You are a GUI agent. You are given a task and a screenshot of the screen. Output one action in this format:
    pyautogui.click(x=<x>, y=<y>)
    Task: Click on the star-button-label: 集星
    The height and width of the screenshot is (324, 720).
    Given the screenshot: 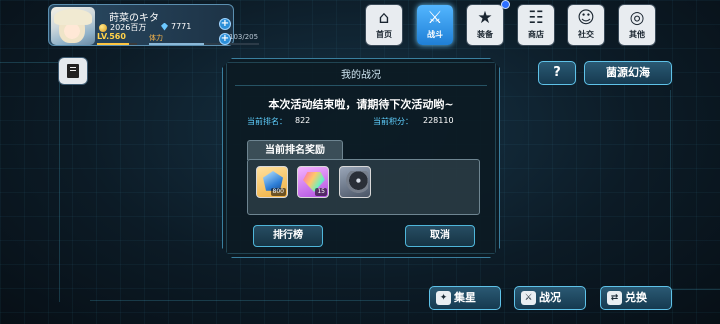 What is the action you would take?
    pyautogui.click(x=465, y=297)
    